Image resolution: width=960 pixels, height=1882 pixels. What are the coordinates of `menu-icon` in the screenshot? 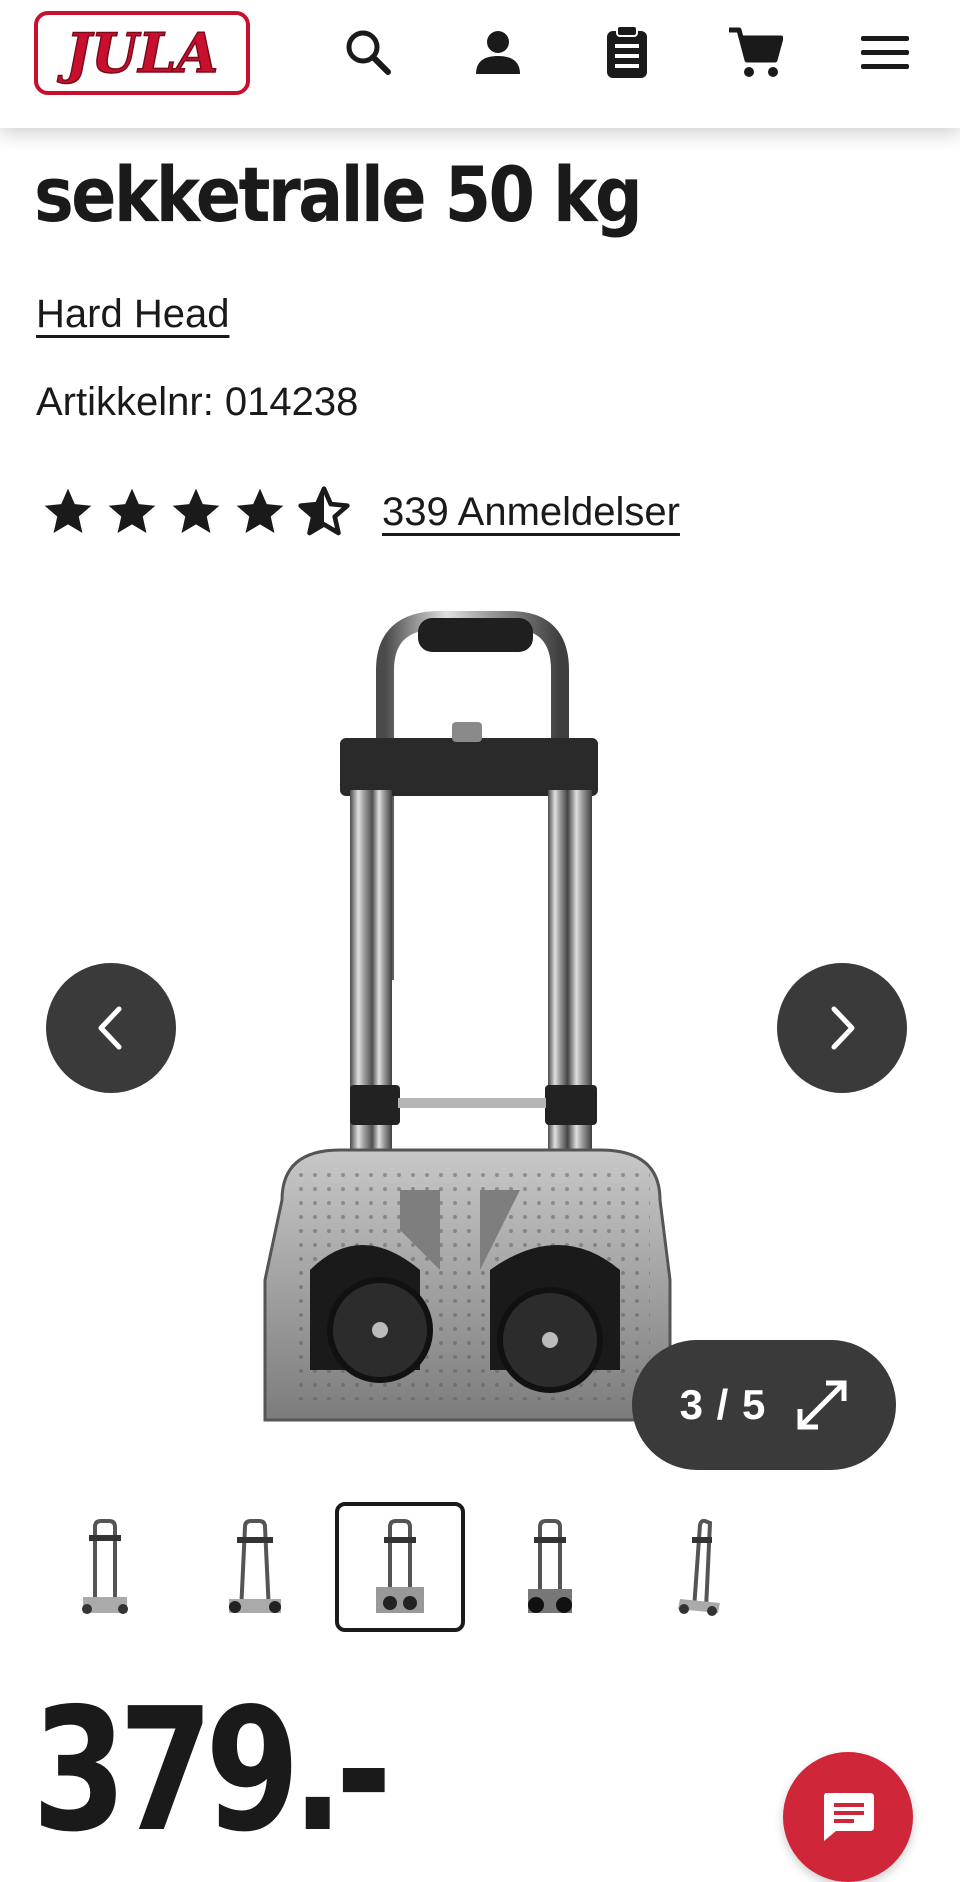 It's located at (885, 52).